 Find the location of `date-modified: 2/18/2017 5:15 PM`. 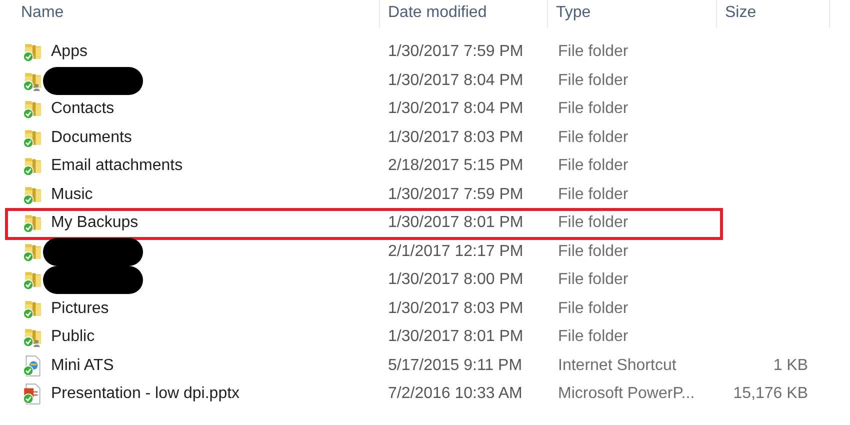

date-modified: 2/18/2017 5:15 PM is located at coordinates (456, 166).